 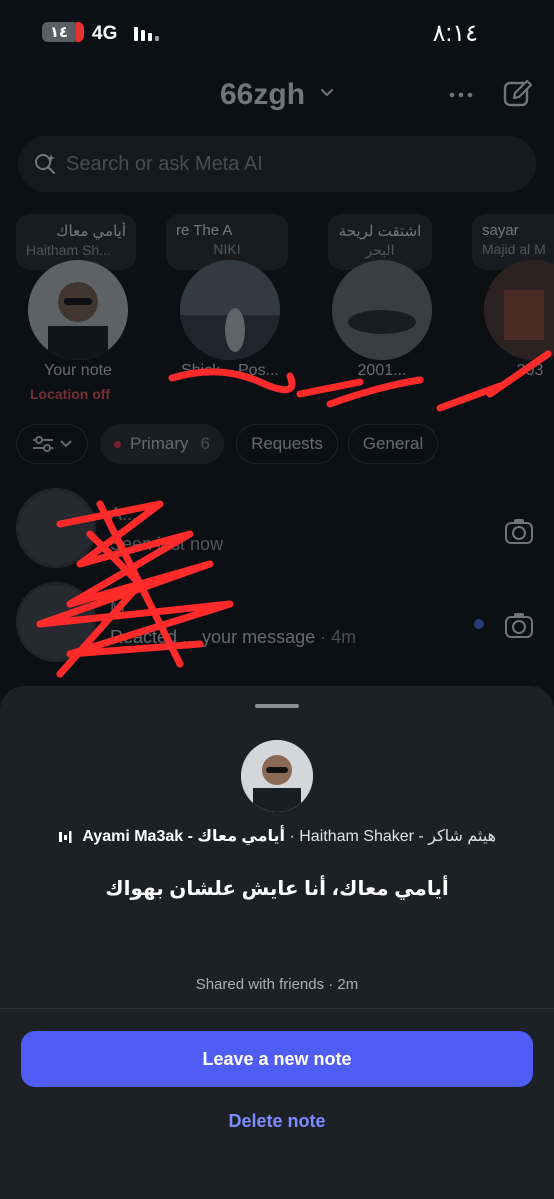 I want to click on note-text: أيامي معاك، أنا عايش علشان بهواك, so click(x=277, y=889).